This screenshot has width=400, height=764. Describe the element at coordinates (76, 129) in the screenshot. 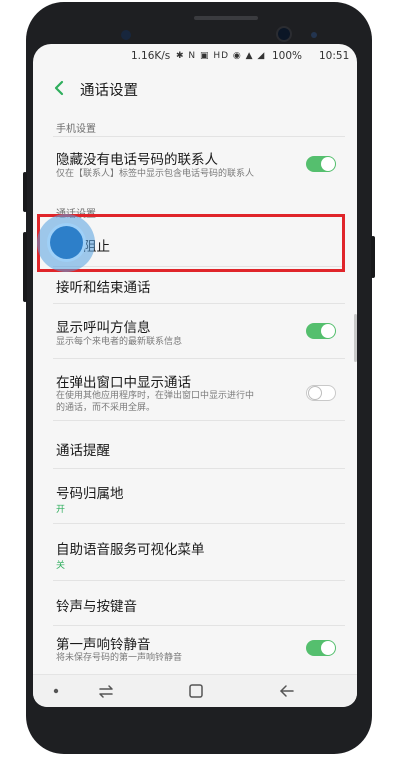

I see `section-header-phone-settings: 手机设置` at that location.